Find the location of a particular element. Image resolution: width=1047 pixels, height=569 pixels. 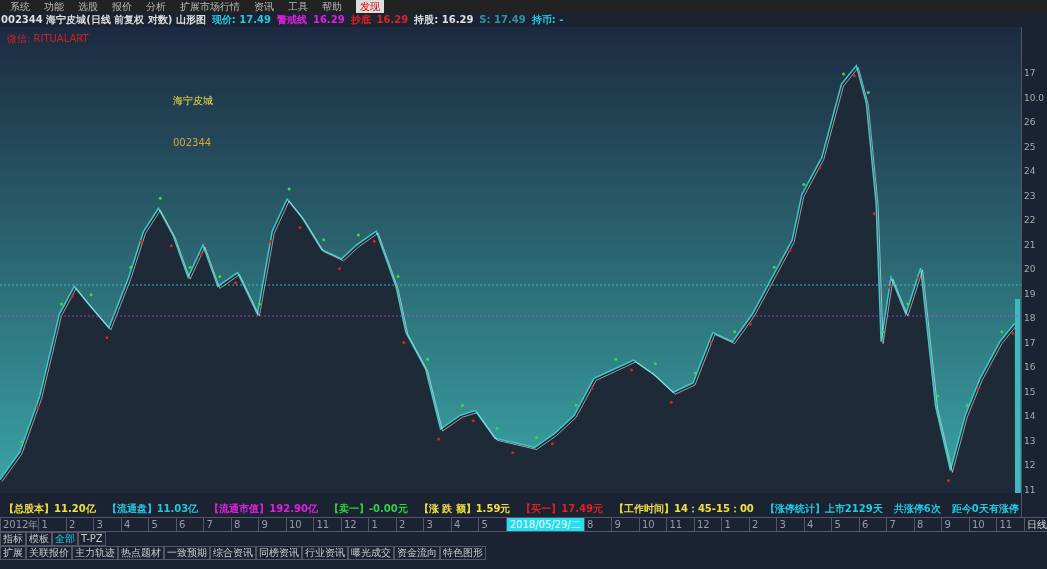

tab: 热点题材 is located at coordinates (141, 553).